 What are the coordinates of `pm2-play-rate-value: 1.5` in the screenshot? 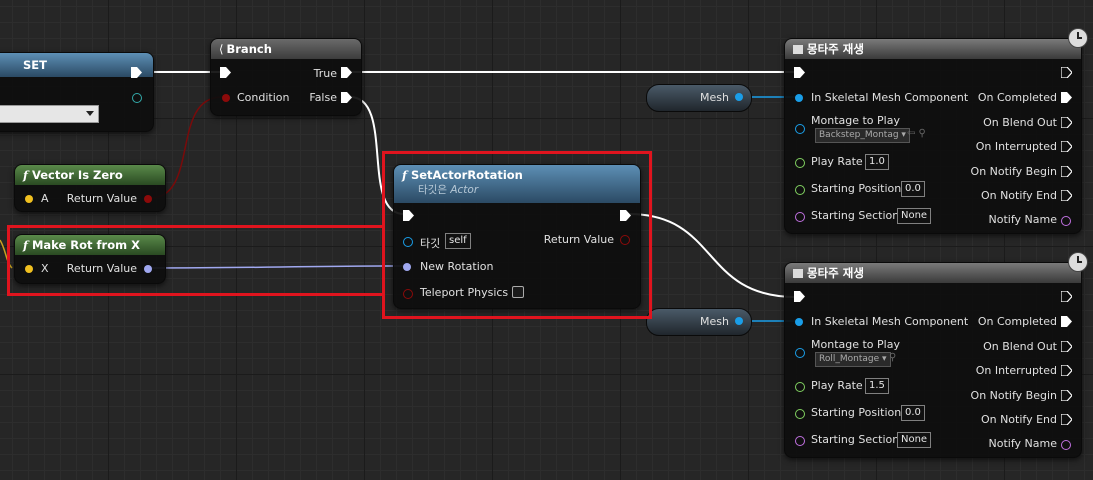 It's located at (877, 386).